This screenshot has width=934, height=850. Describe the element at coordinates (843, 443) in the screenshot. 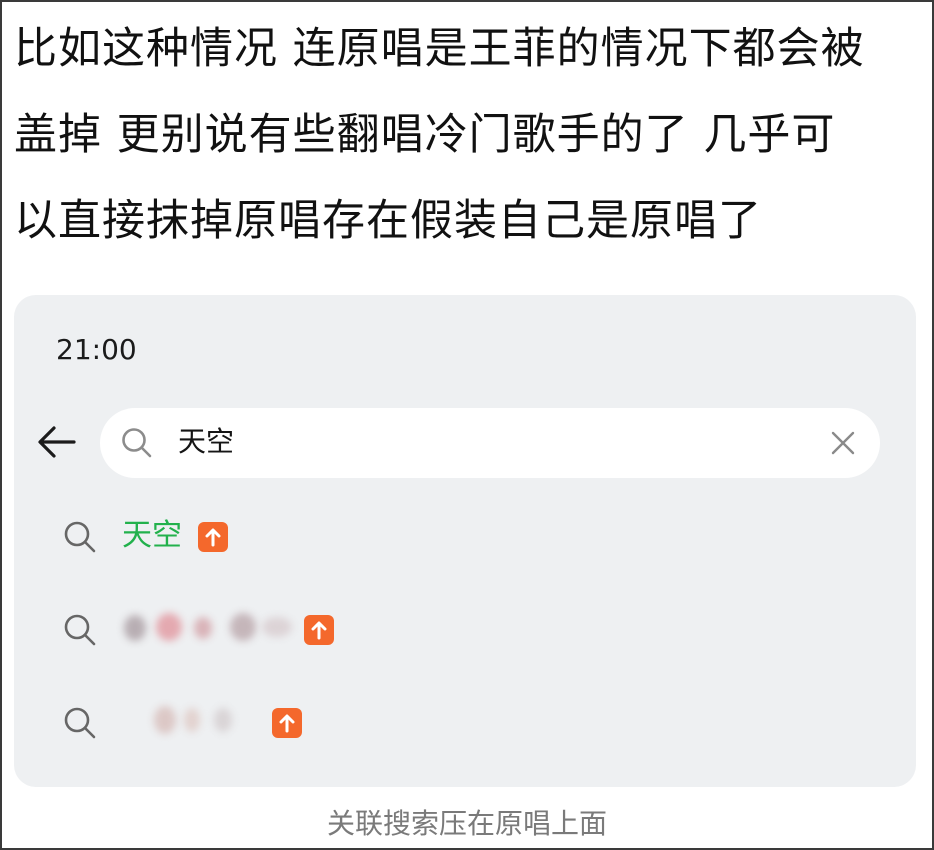

I see `close-icon` at that location.